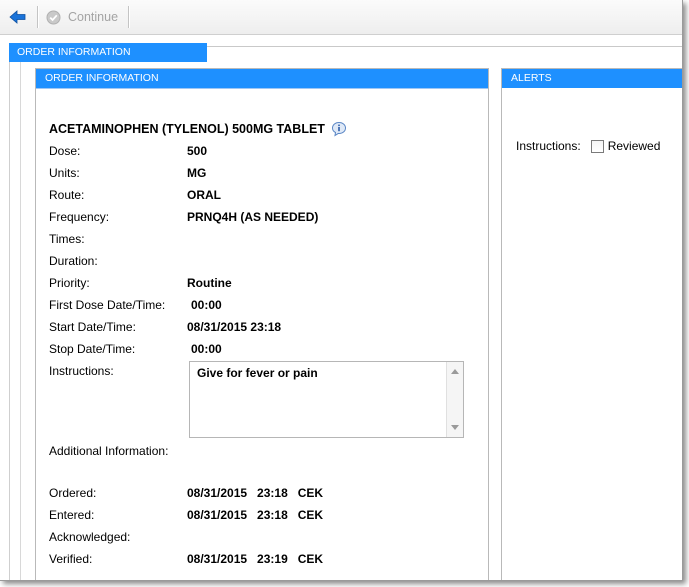 This screenshot has height=587, width=689. What do you see at coordinates (79, 217) in the screenshot?
I see `frequency-label: Frequency:` at bounding box center [79, 217].